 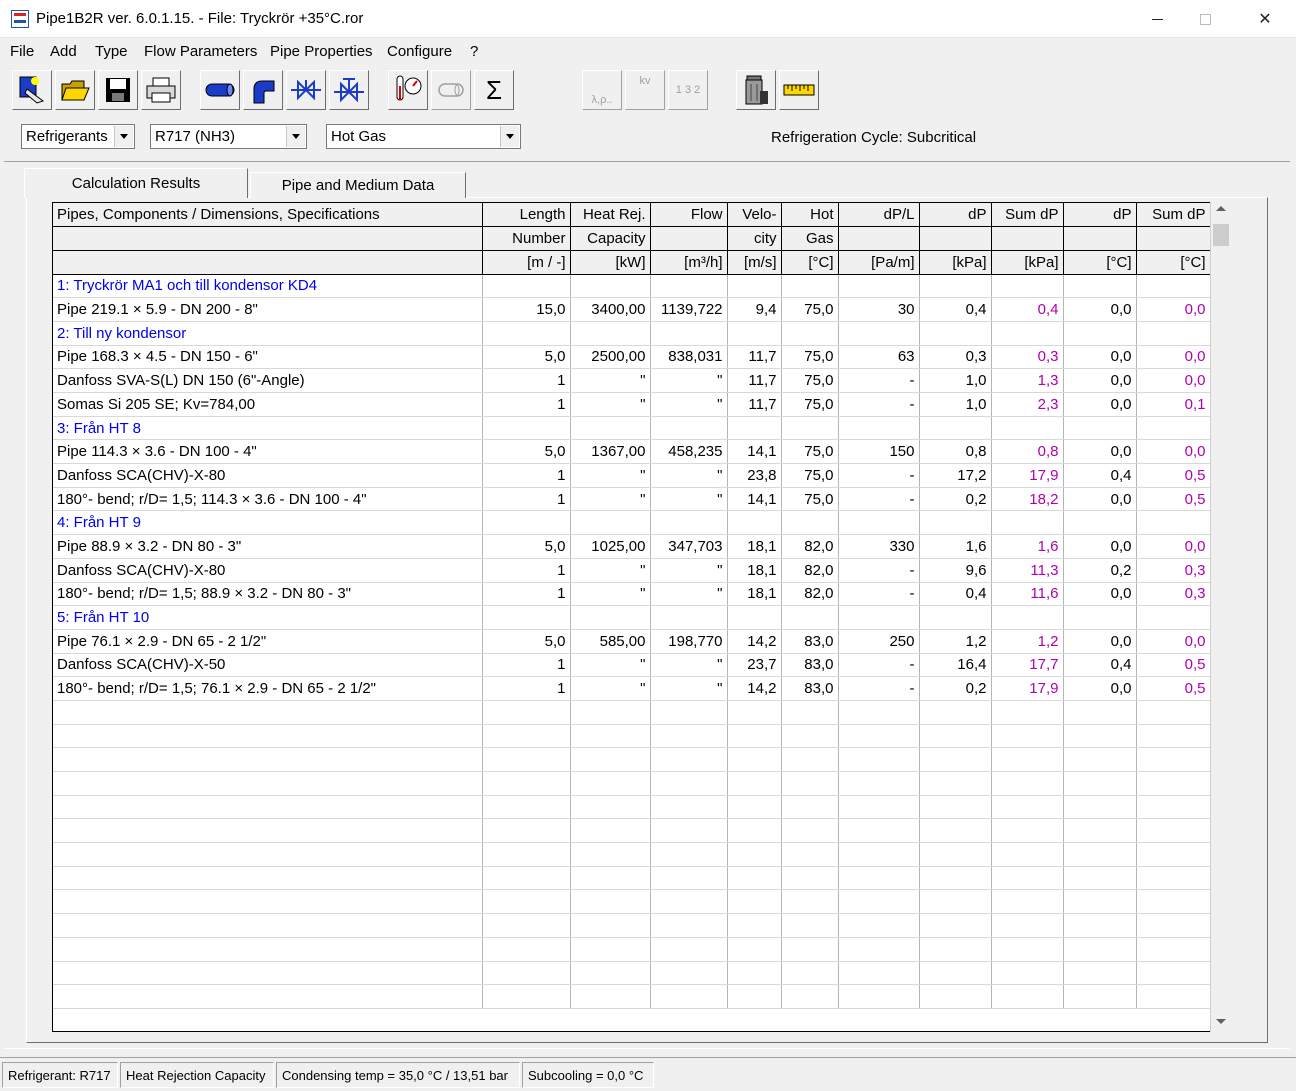 I want to click on print-button, so click(x=161, y=90).